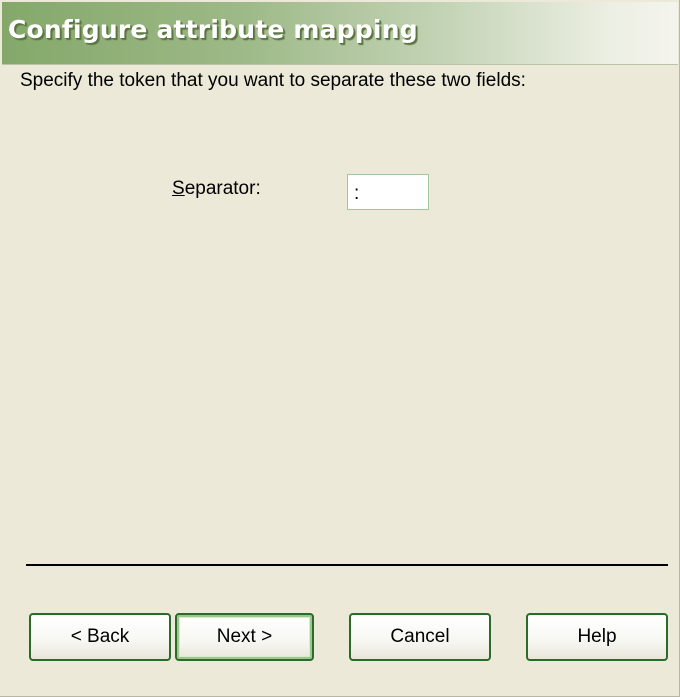  Describe the element at coordinates (222, 188) in the screenshot. I see `separator-label-text: eparator:` at that location.